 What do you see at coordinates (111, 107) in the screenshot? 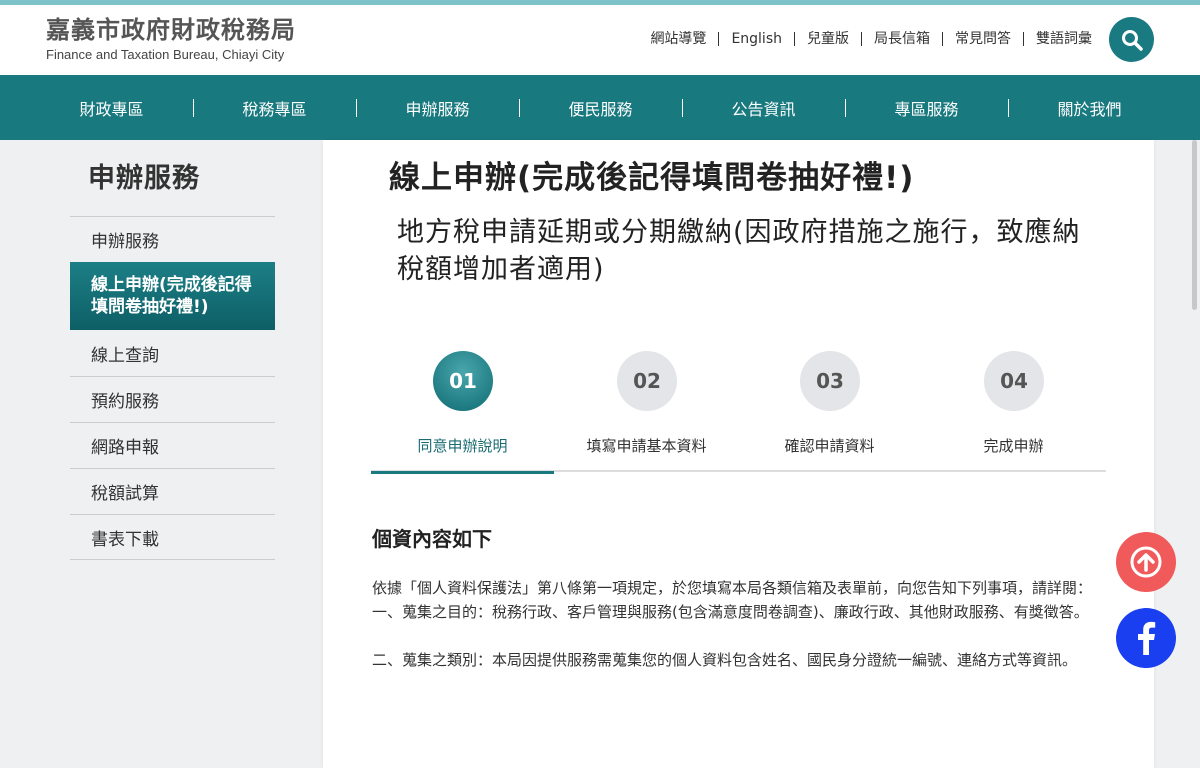
I see `nav-finance: 財政專區` at bounding box center [111, 107].